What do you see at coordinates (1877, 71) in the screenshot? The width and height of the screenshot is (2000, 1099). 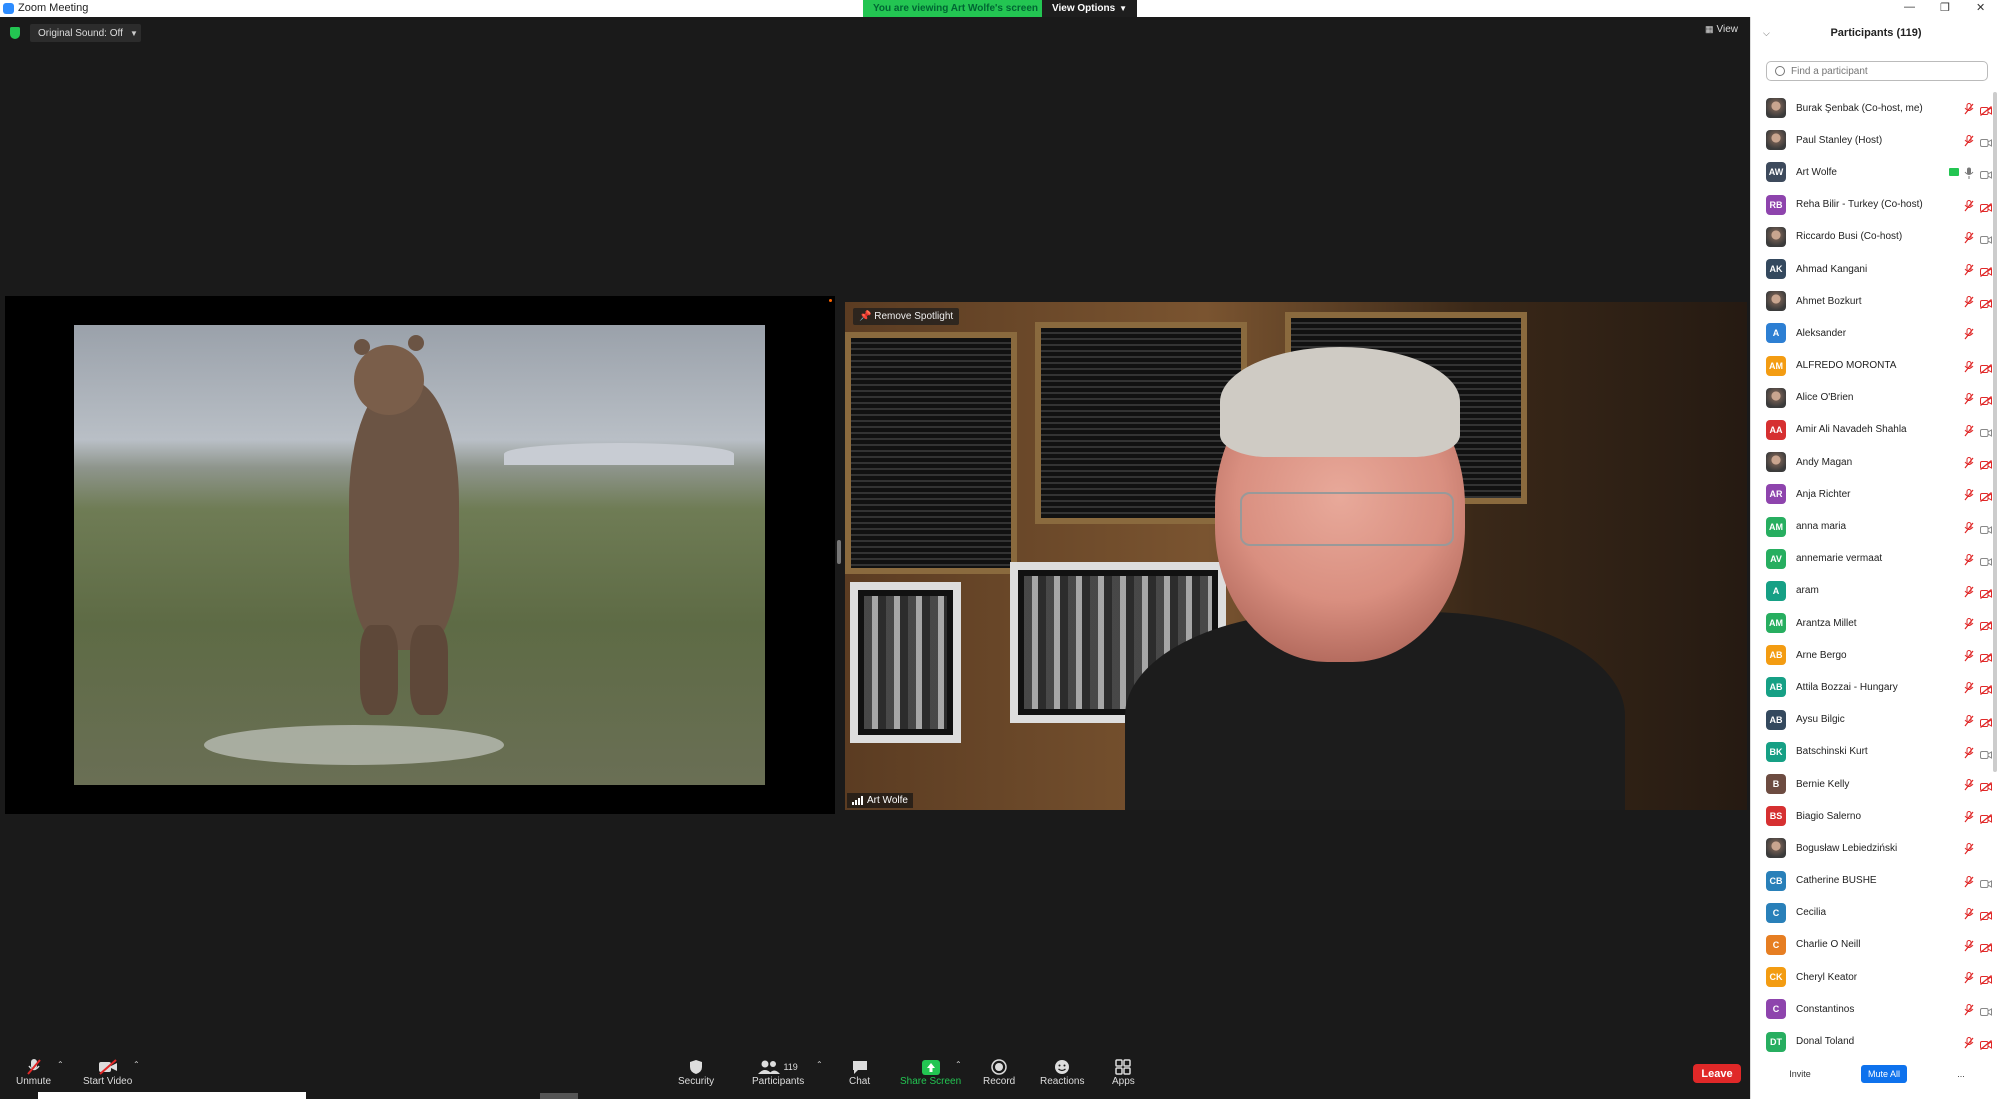 I see `participant-search` at bounding box center [1877, 71].